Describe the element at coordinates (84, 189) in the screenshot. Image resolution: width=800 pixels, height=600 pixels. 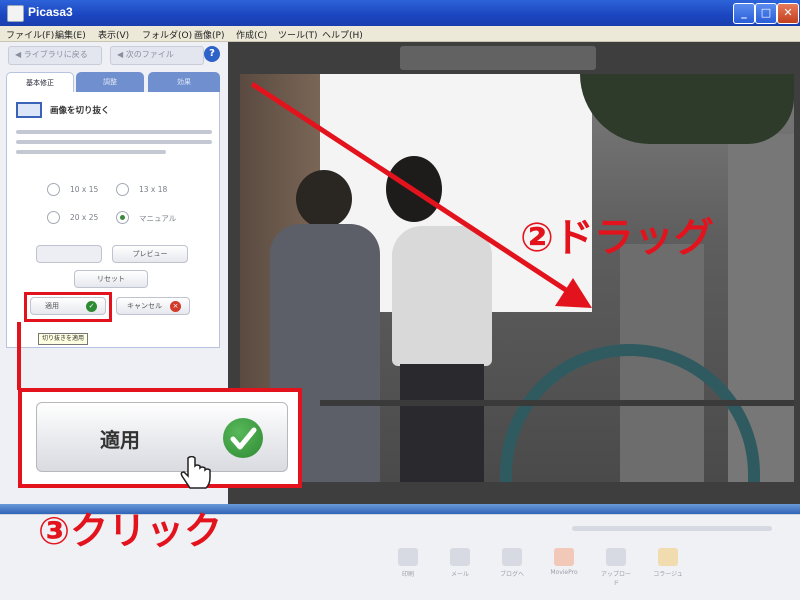
I see `radio-label: 10 x 15` at that location.